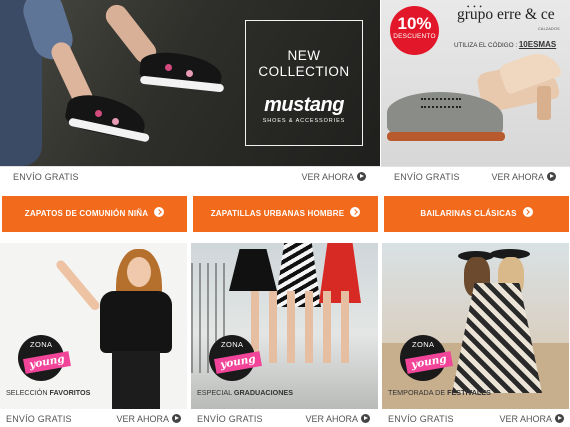 This screenshot has height=427, width=570. What do you see at coordinates (78, 285) in the screenshot?
I see `model-arm` at bounding box center [78, 285].